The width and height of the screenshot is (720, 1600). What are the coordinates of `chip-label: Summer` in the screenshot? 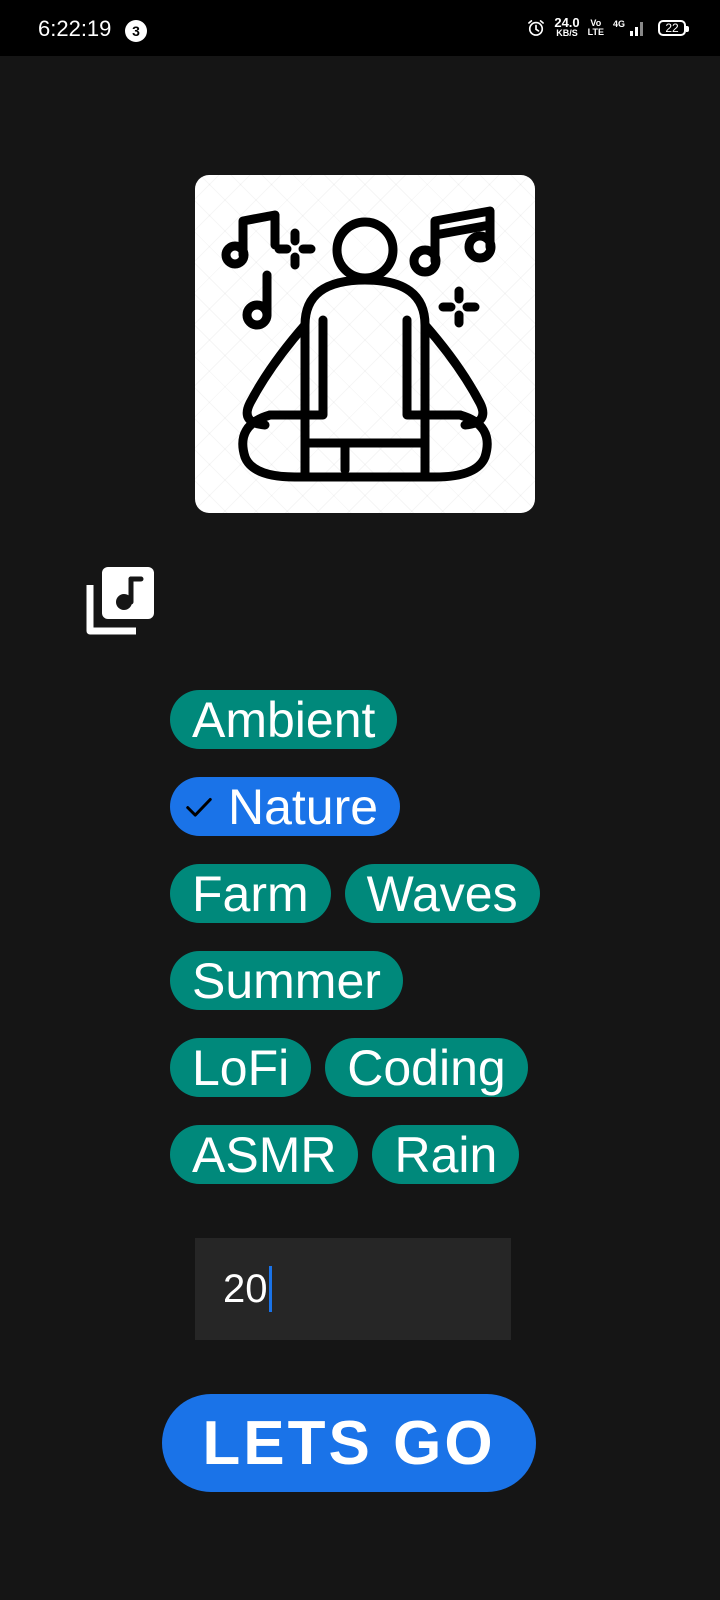 It's located at (286, 980).